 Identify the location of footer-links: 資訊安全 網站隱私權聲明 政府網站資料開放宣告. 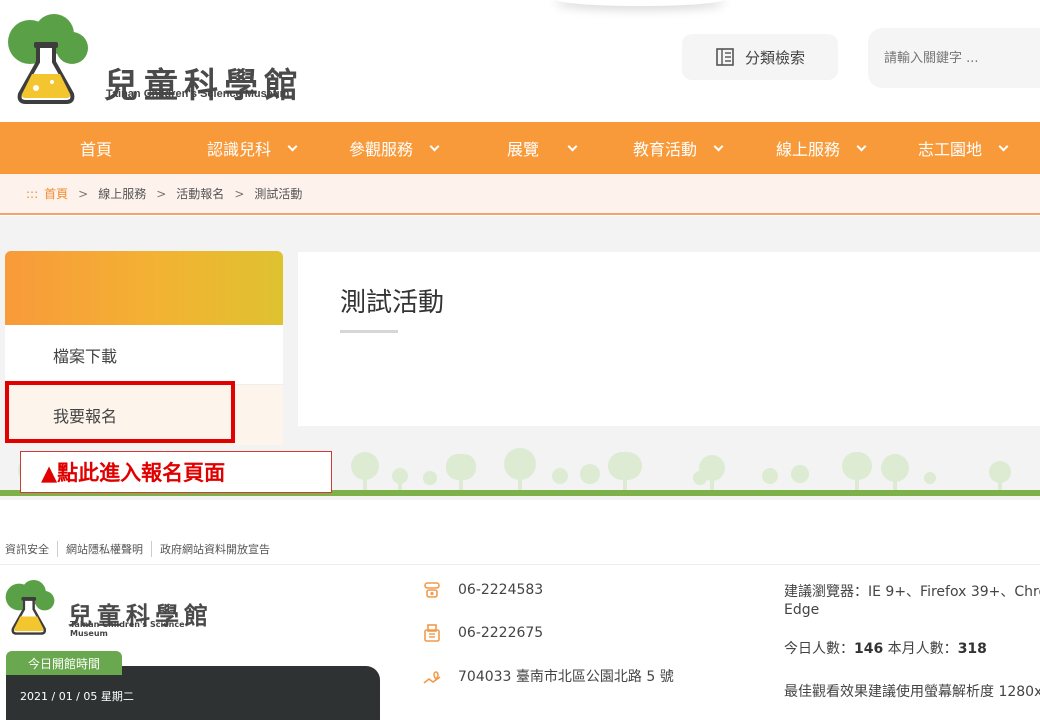
(141, 549).